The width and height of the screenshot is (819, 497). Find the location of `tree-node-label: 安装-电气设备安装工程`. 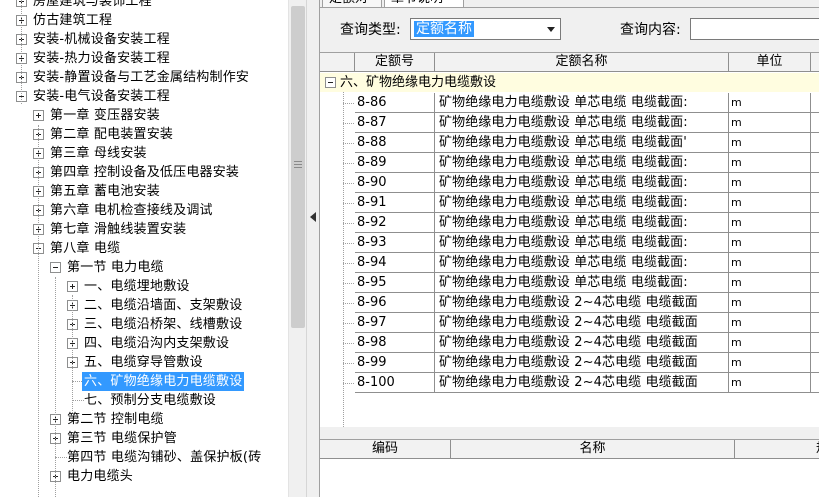

tree-node-label: 安装-电气设备安装工程 is located at coordinates (101, 96).